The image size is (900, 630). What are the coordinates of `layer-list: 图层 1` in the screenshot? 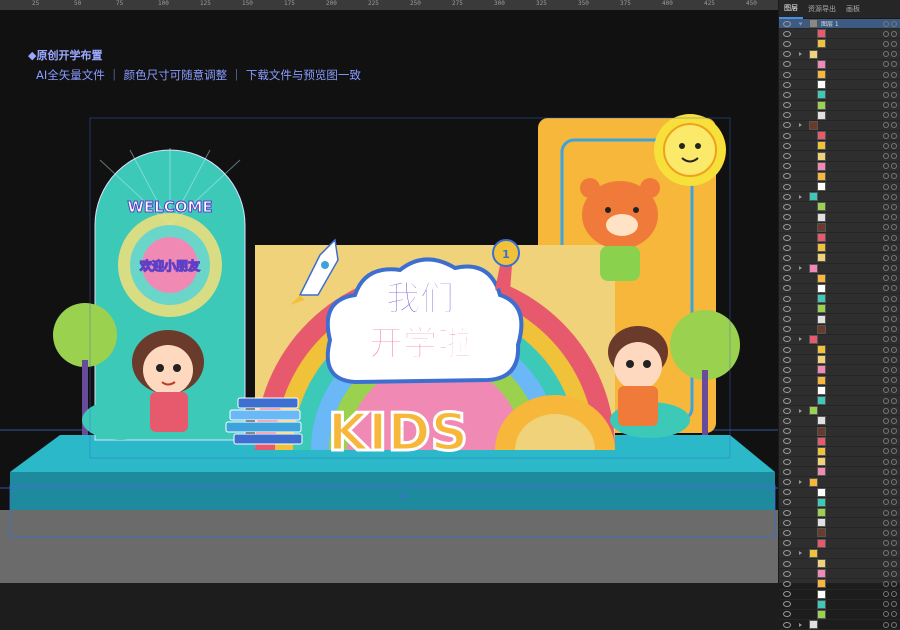 It's located at (839, 324).